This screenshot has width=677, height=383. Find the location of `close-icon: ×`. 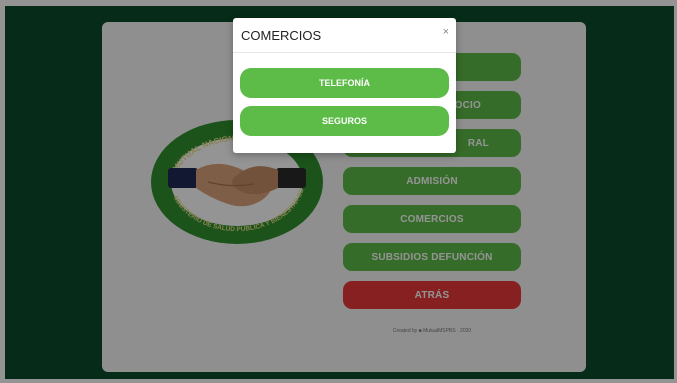

close-icon: × is located at coordinates (446, 32).